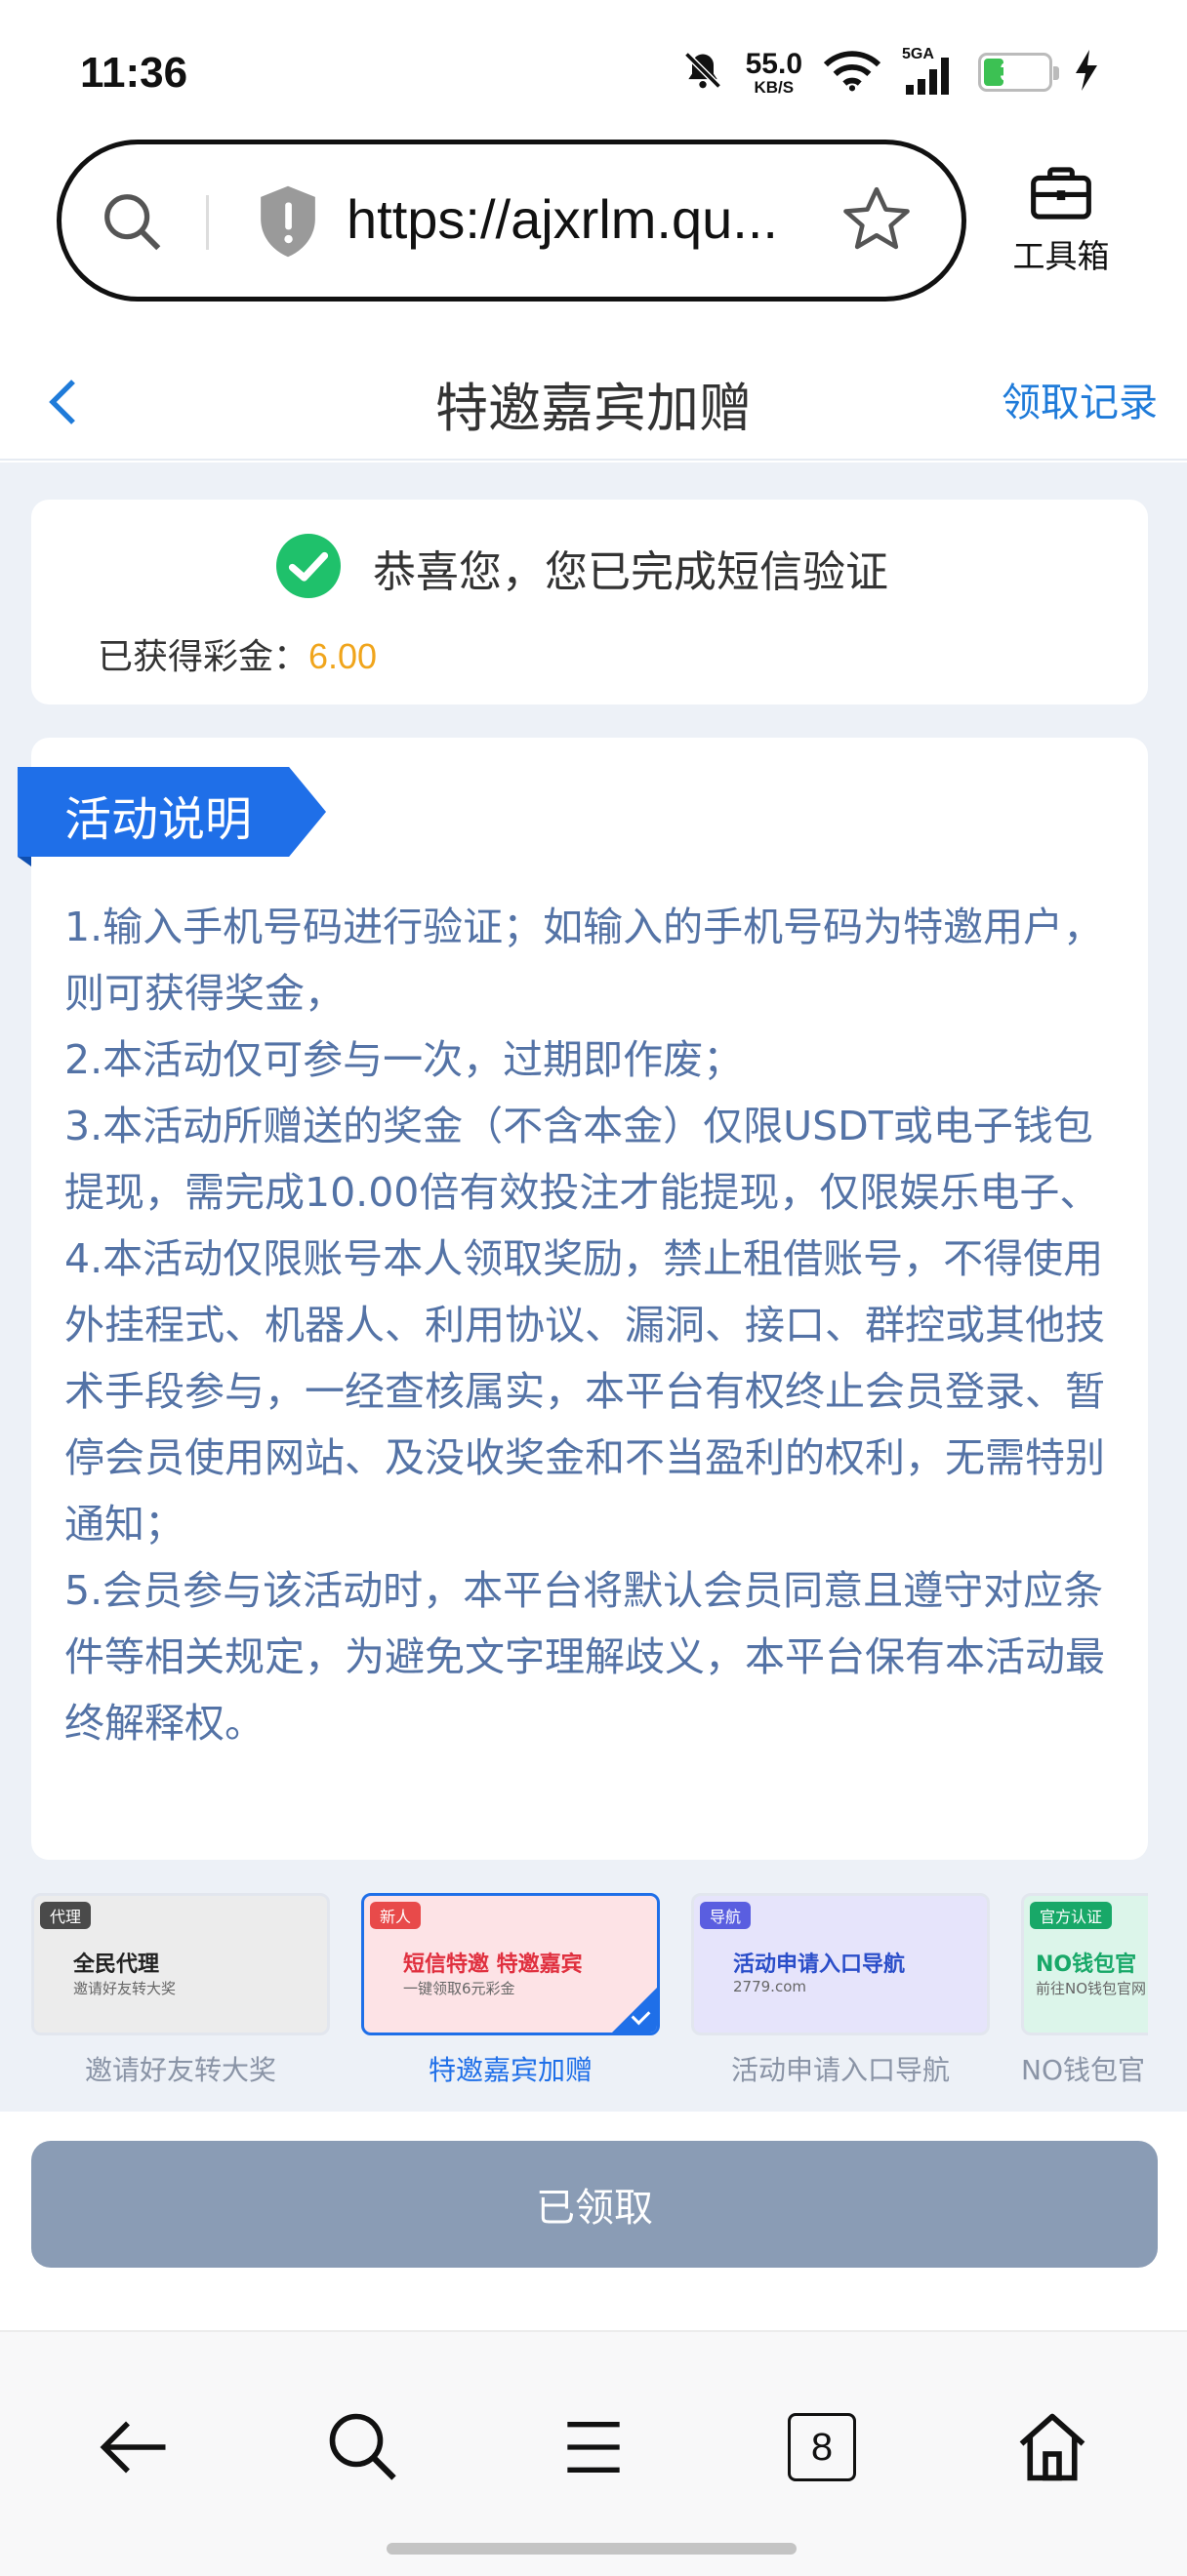 The height and width of the screenshot is (2576, 1187). I want to click on promo-thumbnail: 新人 短信特邀 特邀嘉宾 一键领取6元彩金, so click(510, 1964).